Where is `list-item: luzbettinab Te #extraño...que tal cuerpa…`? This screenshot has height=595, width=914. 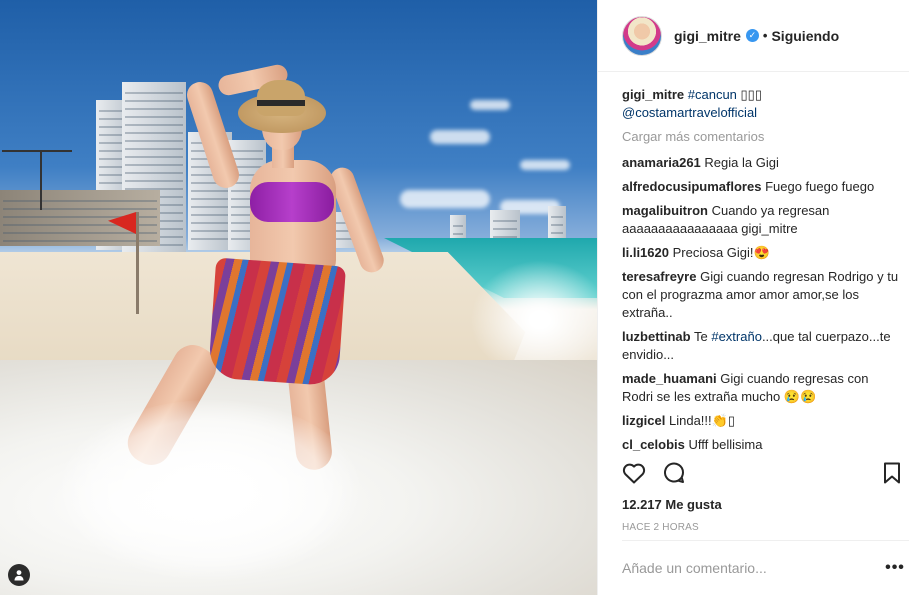
list-item: luzbettinab Te #extraño...que tal cuerpa… is located at coordinates (762, 346).